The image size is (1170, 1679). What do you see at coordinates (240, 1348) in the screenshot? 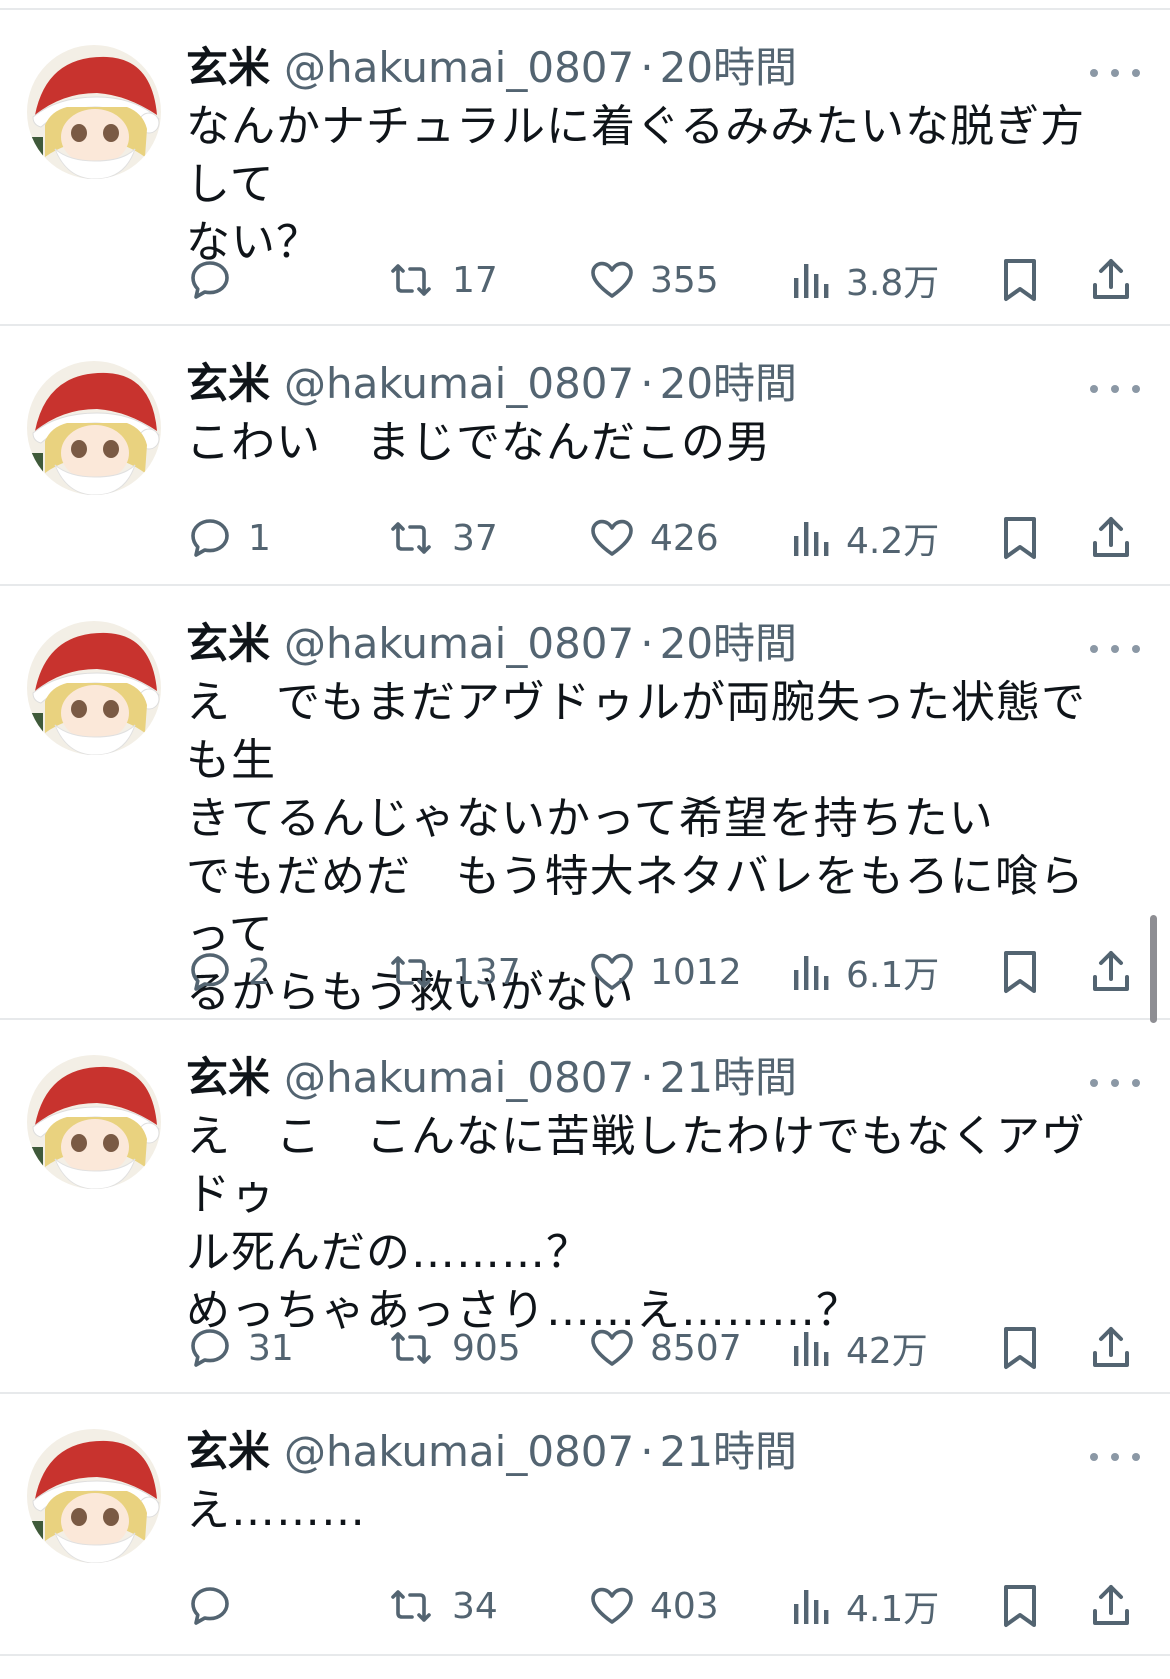
I see `reply-button: 31` at bounding box center [240, 1348].